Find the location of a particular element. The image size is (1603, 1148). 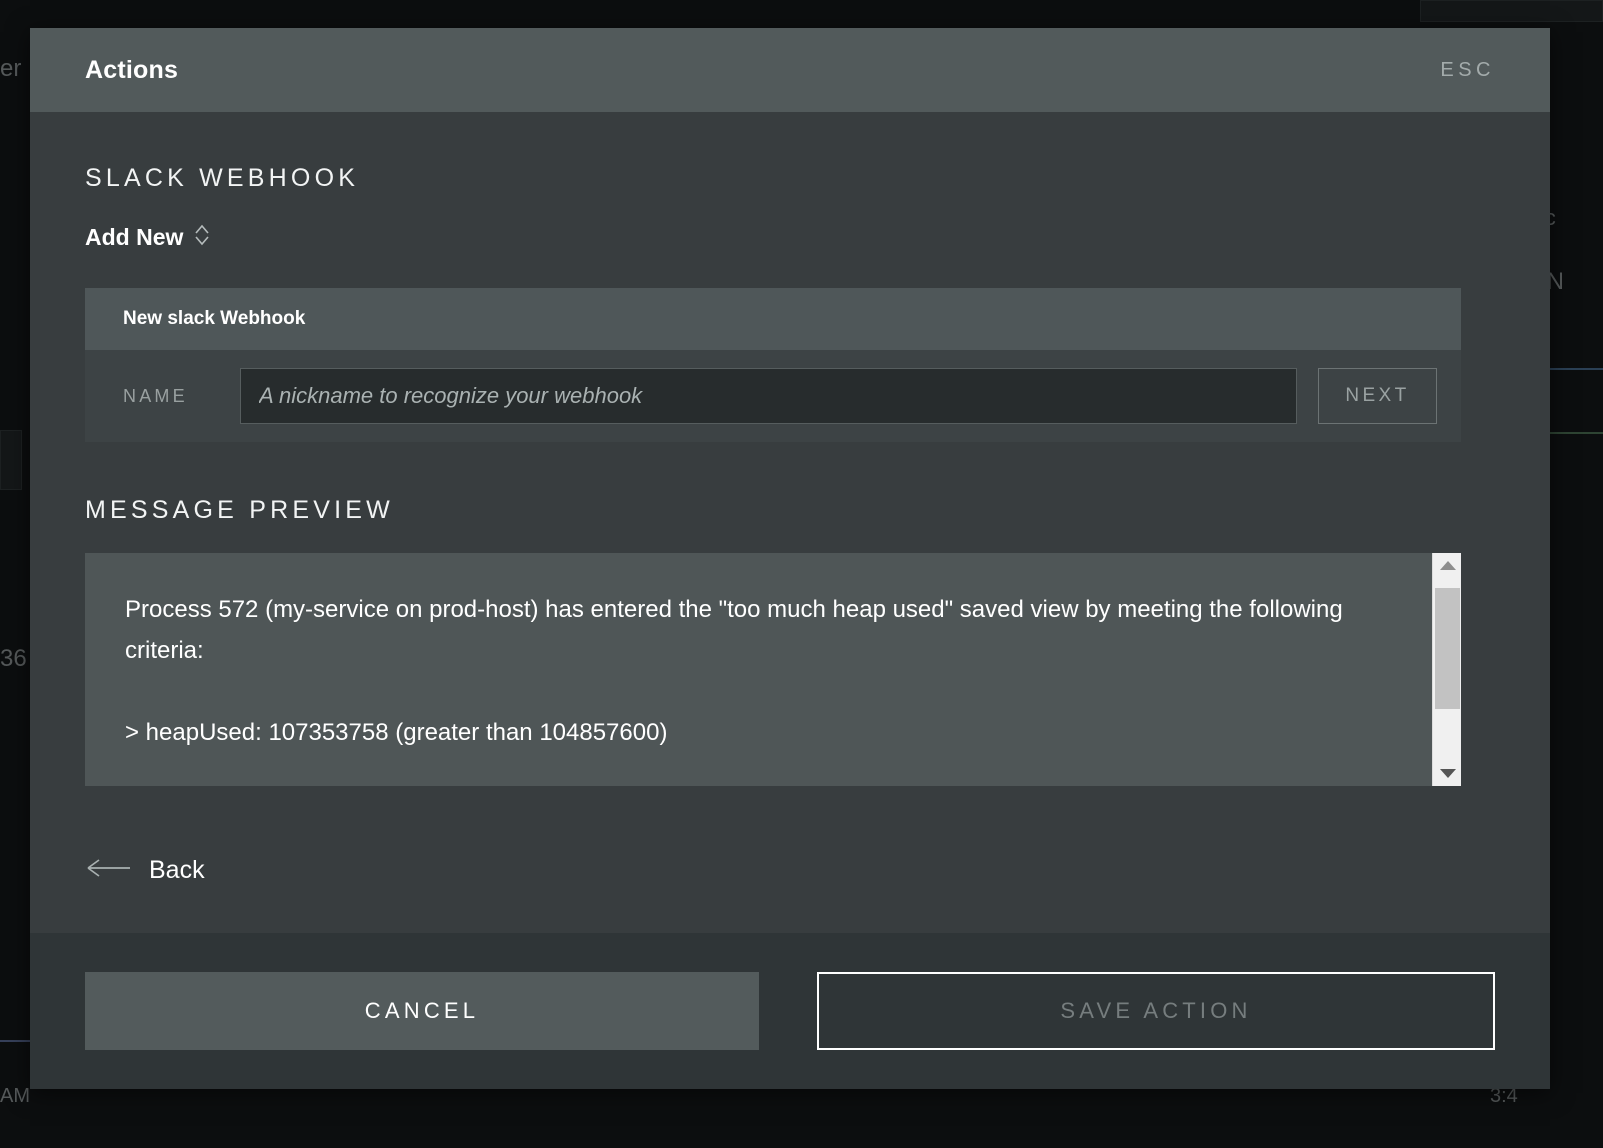

esc-close-button: ESC is located at coordinates (1467, 70).